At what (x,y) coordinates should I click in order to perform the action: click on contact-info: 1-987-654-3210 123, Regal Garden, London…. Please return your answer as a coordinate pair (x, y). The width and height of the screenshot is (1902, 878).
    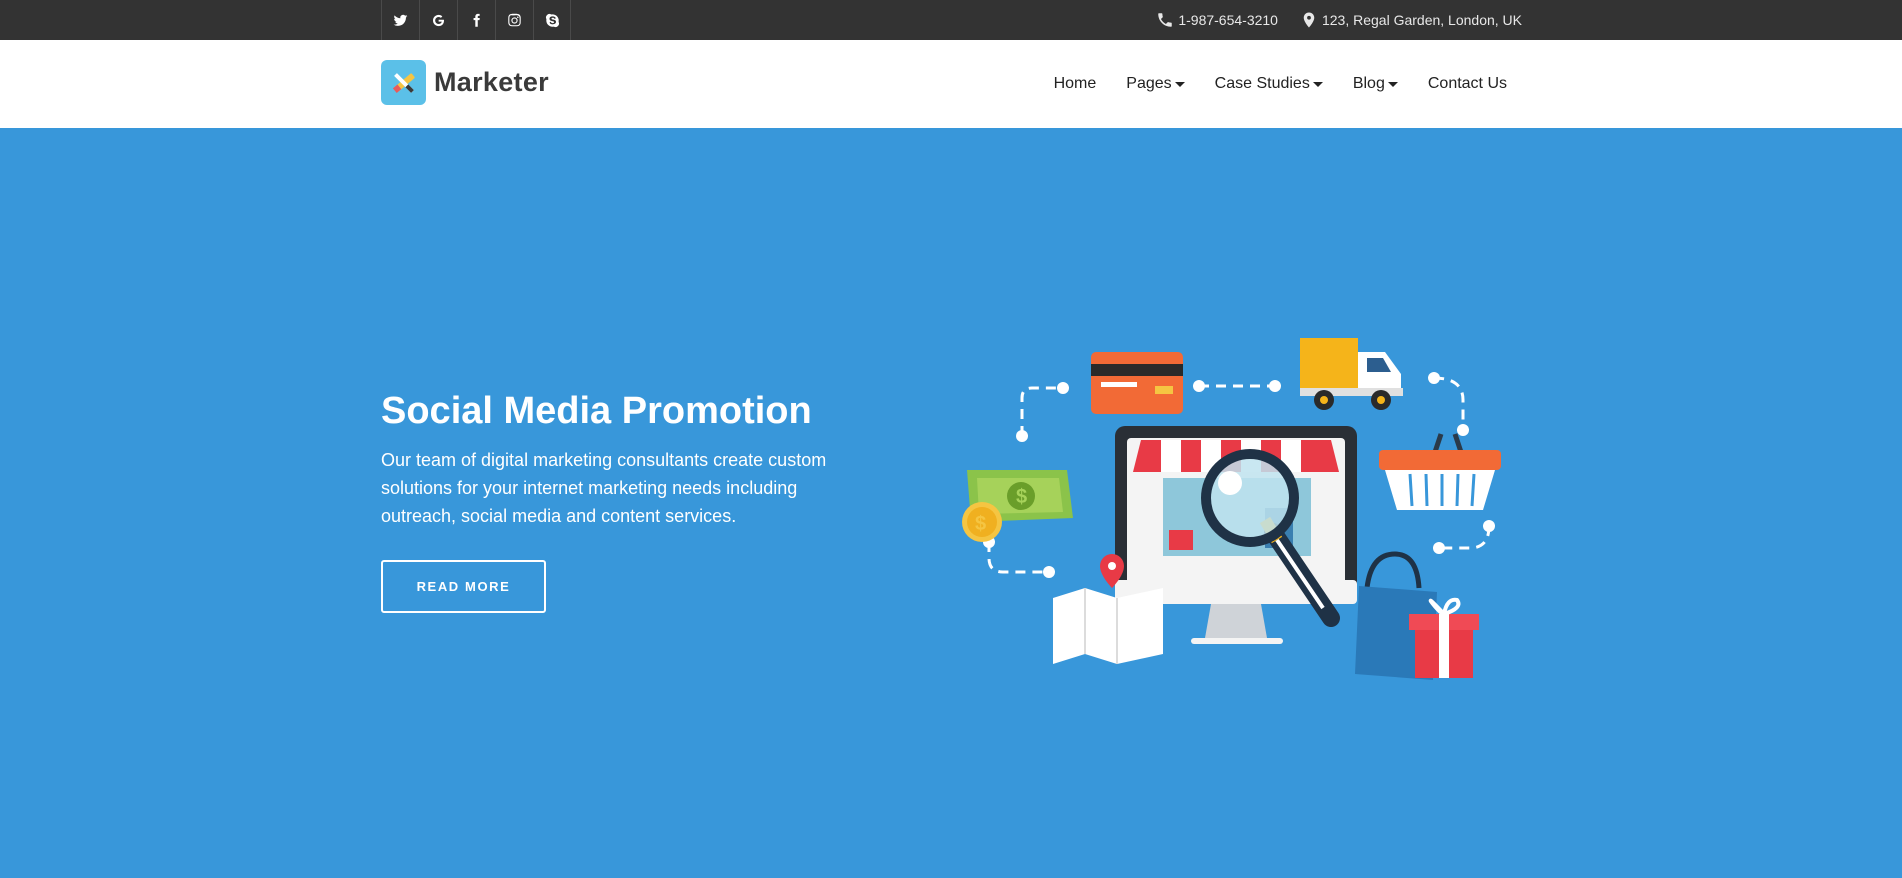
    Looking at the image, I should click on (1339, 20).